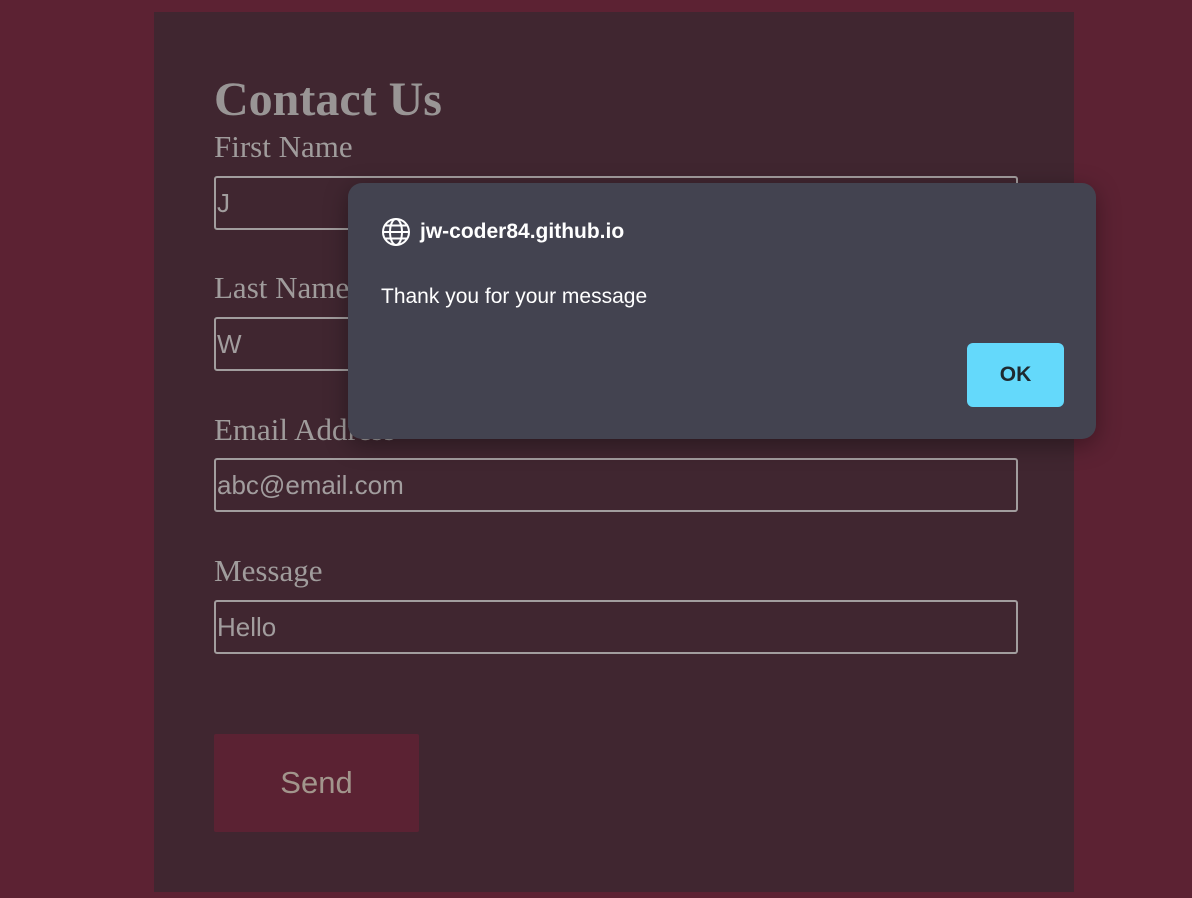 The width and height of the screenshot is (1192, 898). I want to click on send-button: Send, so click(316, 783).